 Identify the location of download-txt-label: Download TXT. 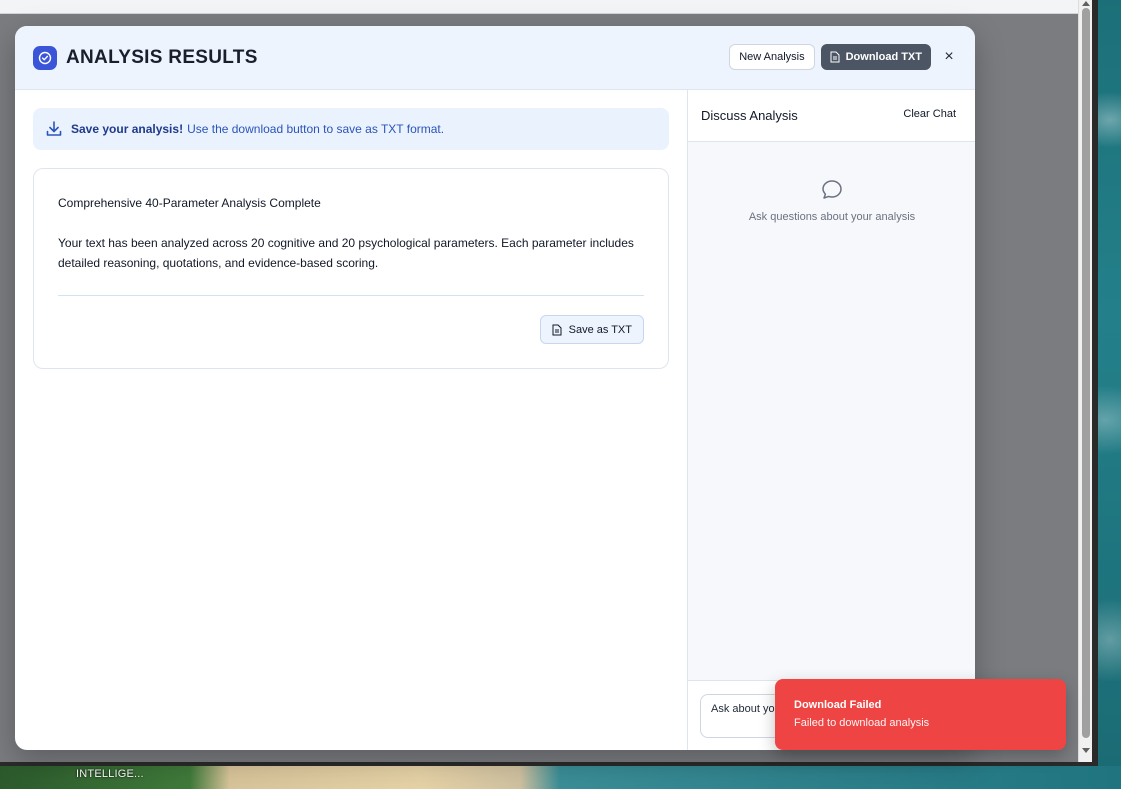
(883, 57).